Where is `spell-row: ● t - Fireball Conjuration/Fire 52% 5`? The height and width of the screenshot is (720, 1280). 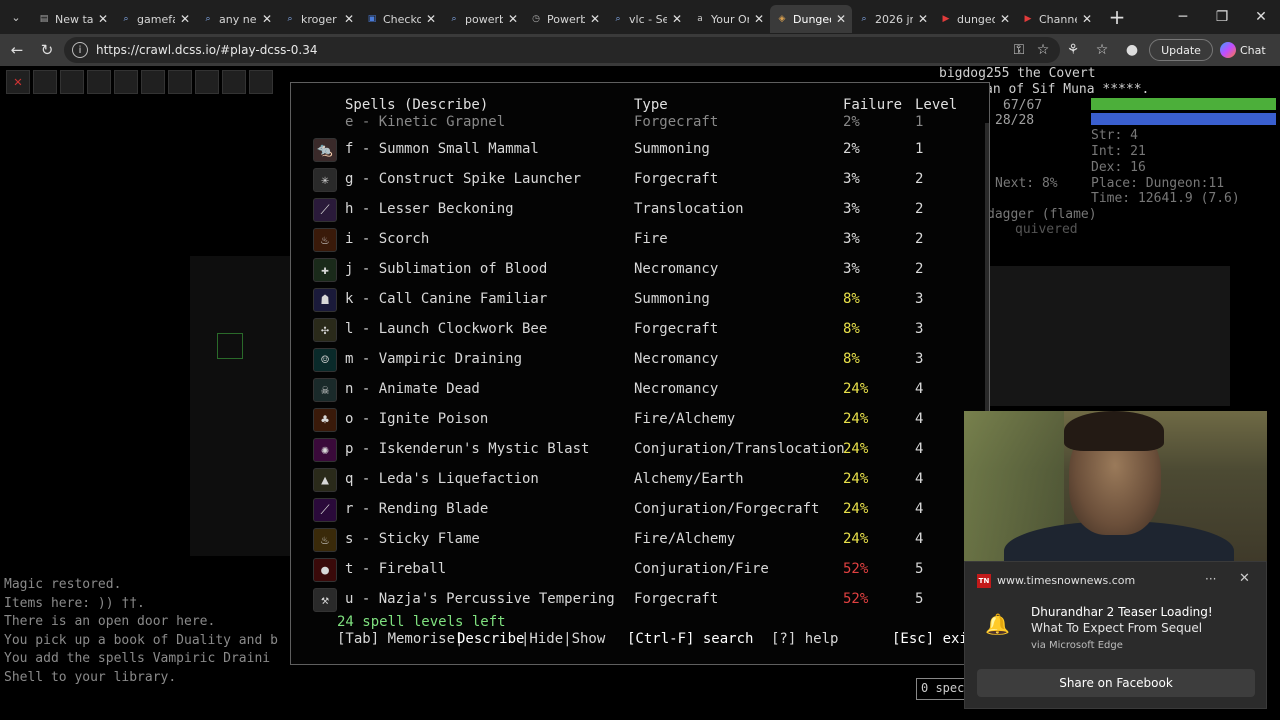 spell-row: ● t - Fireball Conjuration/Fire 52% 5 is located at coordinates (640, 570).